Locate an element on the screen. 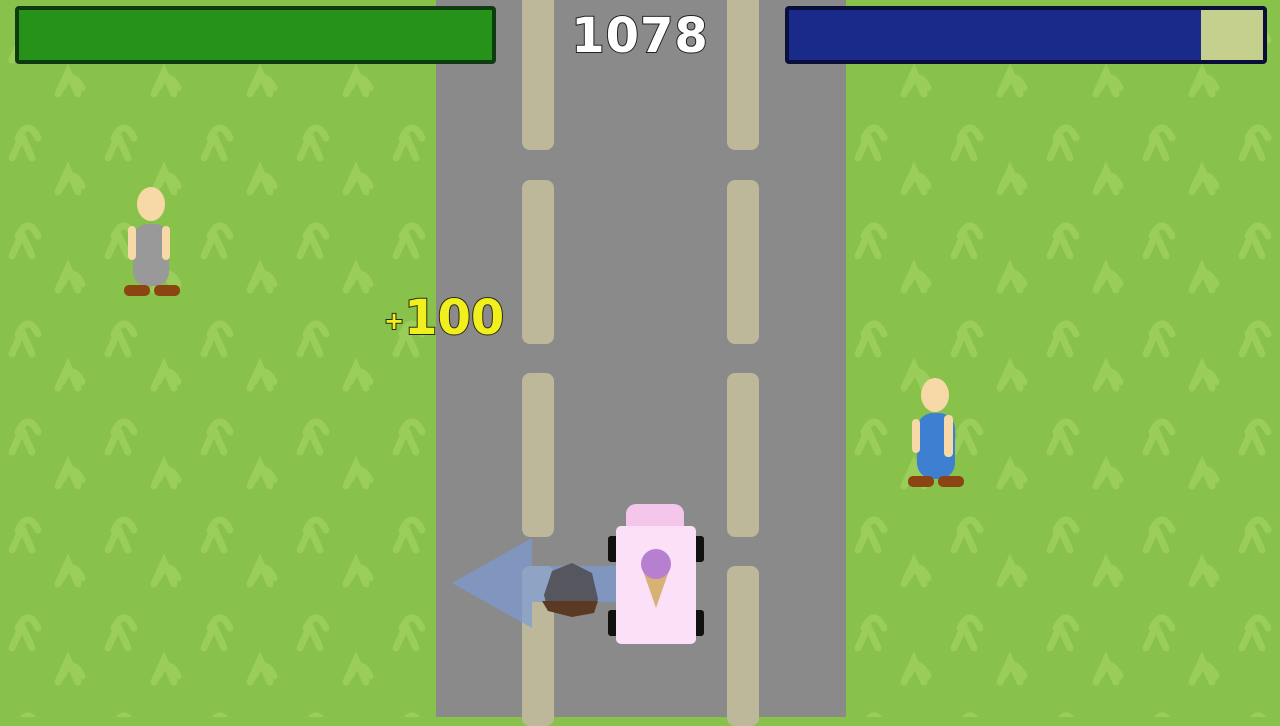 Image resolution: width=1280 pixels, height=726 pixels. health-bar is located at coordinates (255, 35).